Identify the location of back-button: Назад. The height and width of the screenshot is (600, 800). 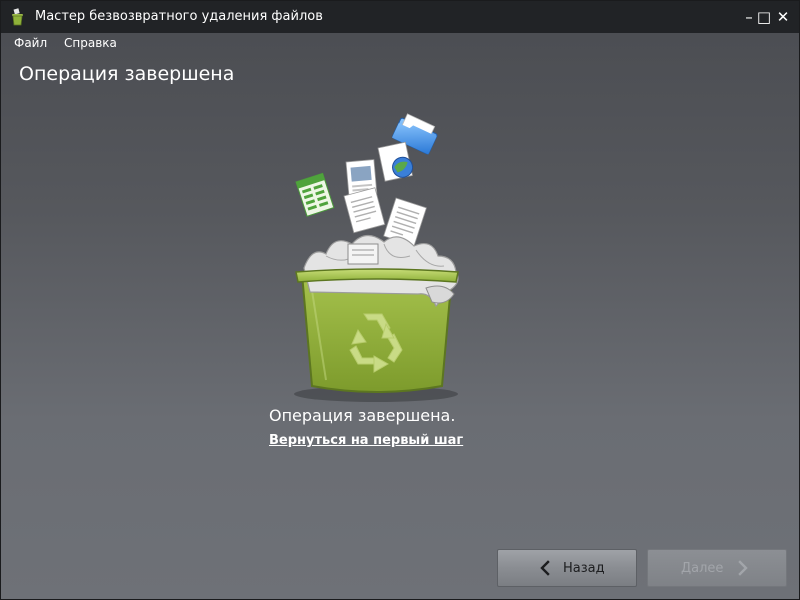
(567, 568).